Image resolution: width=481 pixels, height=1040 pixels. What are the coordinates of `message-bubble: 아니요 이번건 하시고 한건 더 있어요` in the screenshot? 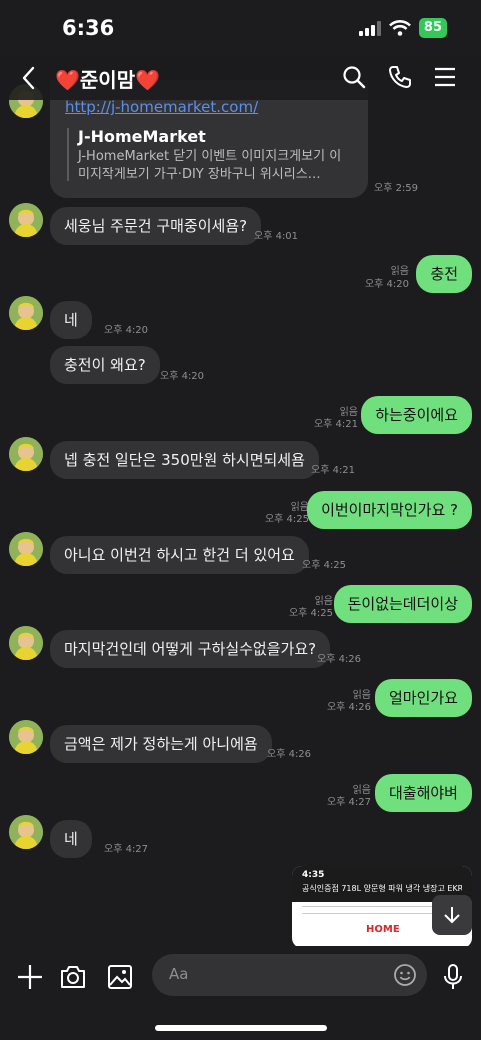 It's located at (179, 555).